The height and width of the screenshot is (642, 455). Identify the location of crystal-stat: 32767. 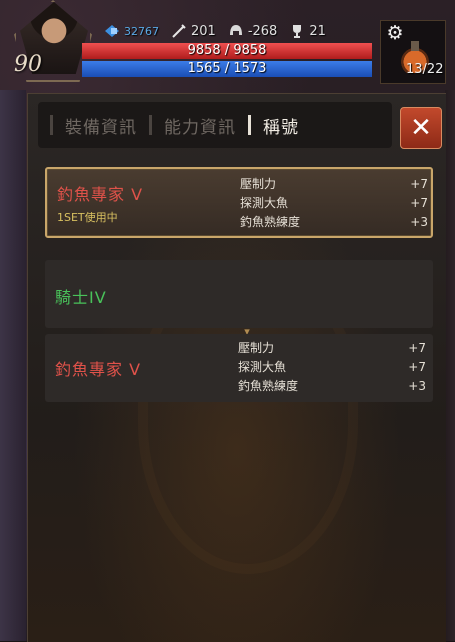
(130, 31).